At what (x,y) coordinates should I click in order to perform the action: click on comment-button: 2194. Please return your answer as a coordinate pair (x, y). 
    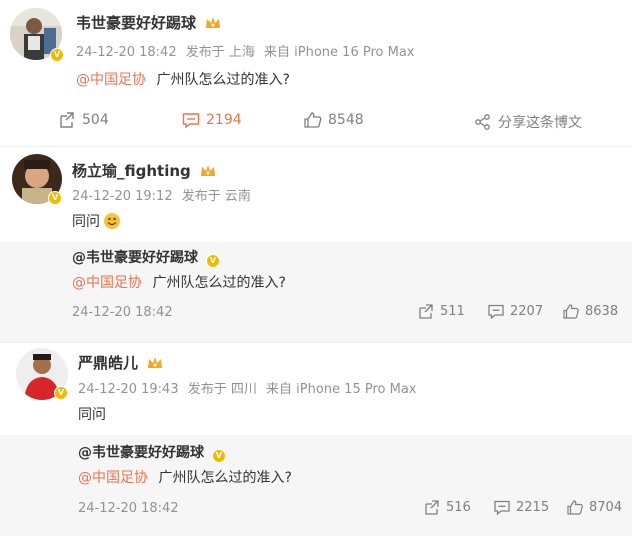
    Looking at the image, I should click on (212, 120).